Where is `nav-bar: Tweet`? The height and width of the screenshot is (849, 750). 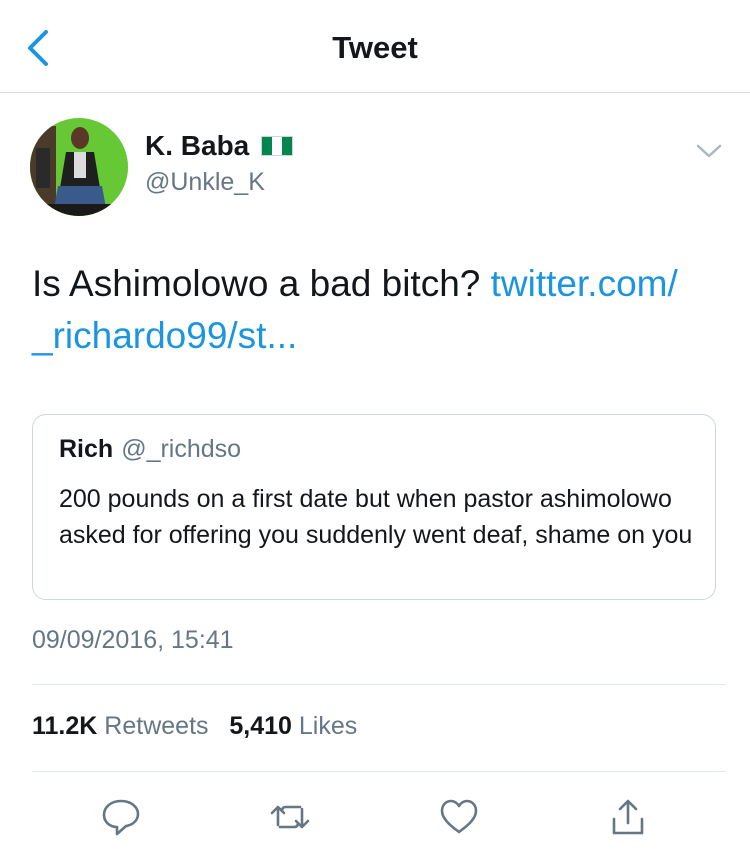
nav-bar: Tweet is located at coordinates (375, 46).